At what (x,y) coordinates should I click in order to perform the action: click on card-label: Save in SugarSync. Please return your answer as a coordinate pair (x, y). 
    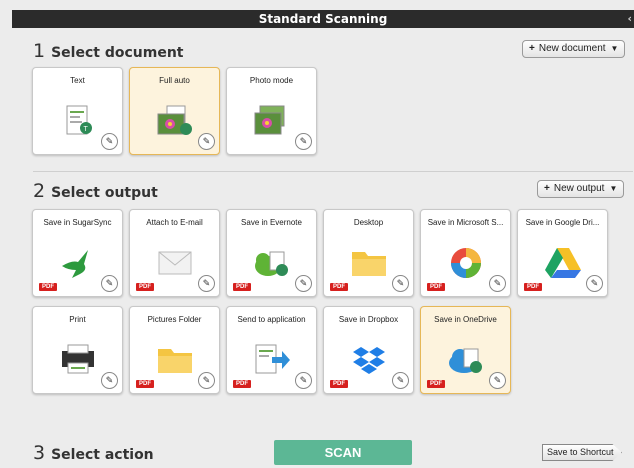
    Looking at the image, I should click on (77, 222).